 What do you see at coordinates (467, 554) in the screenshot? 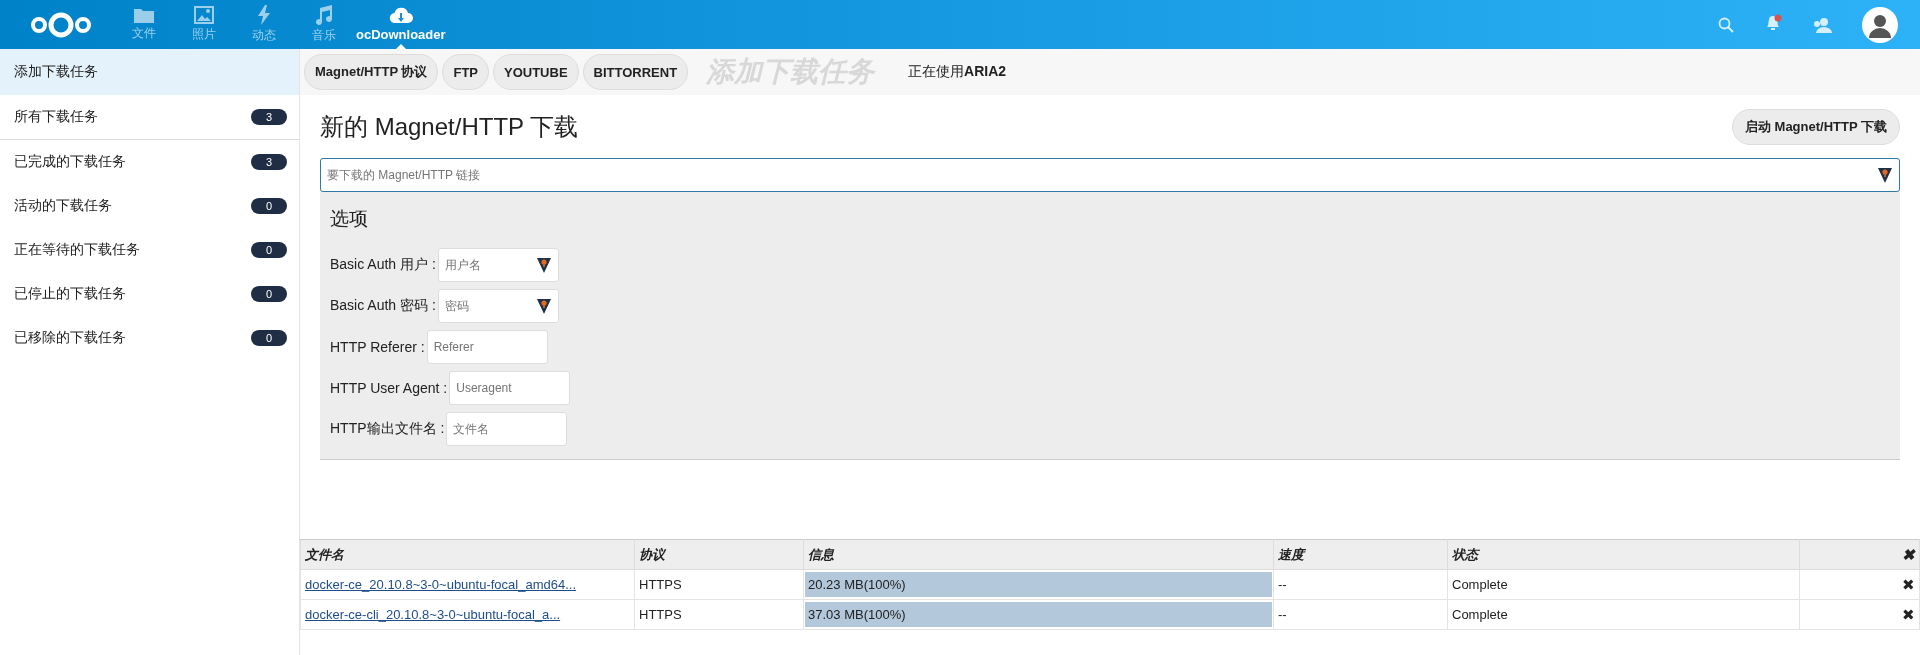
I see `column-header: 文件名` at bounding box center [467, 554].